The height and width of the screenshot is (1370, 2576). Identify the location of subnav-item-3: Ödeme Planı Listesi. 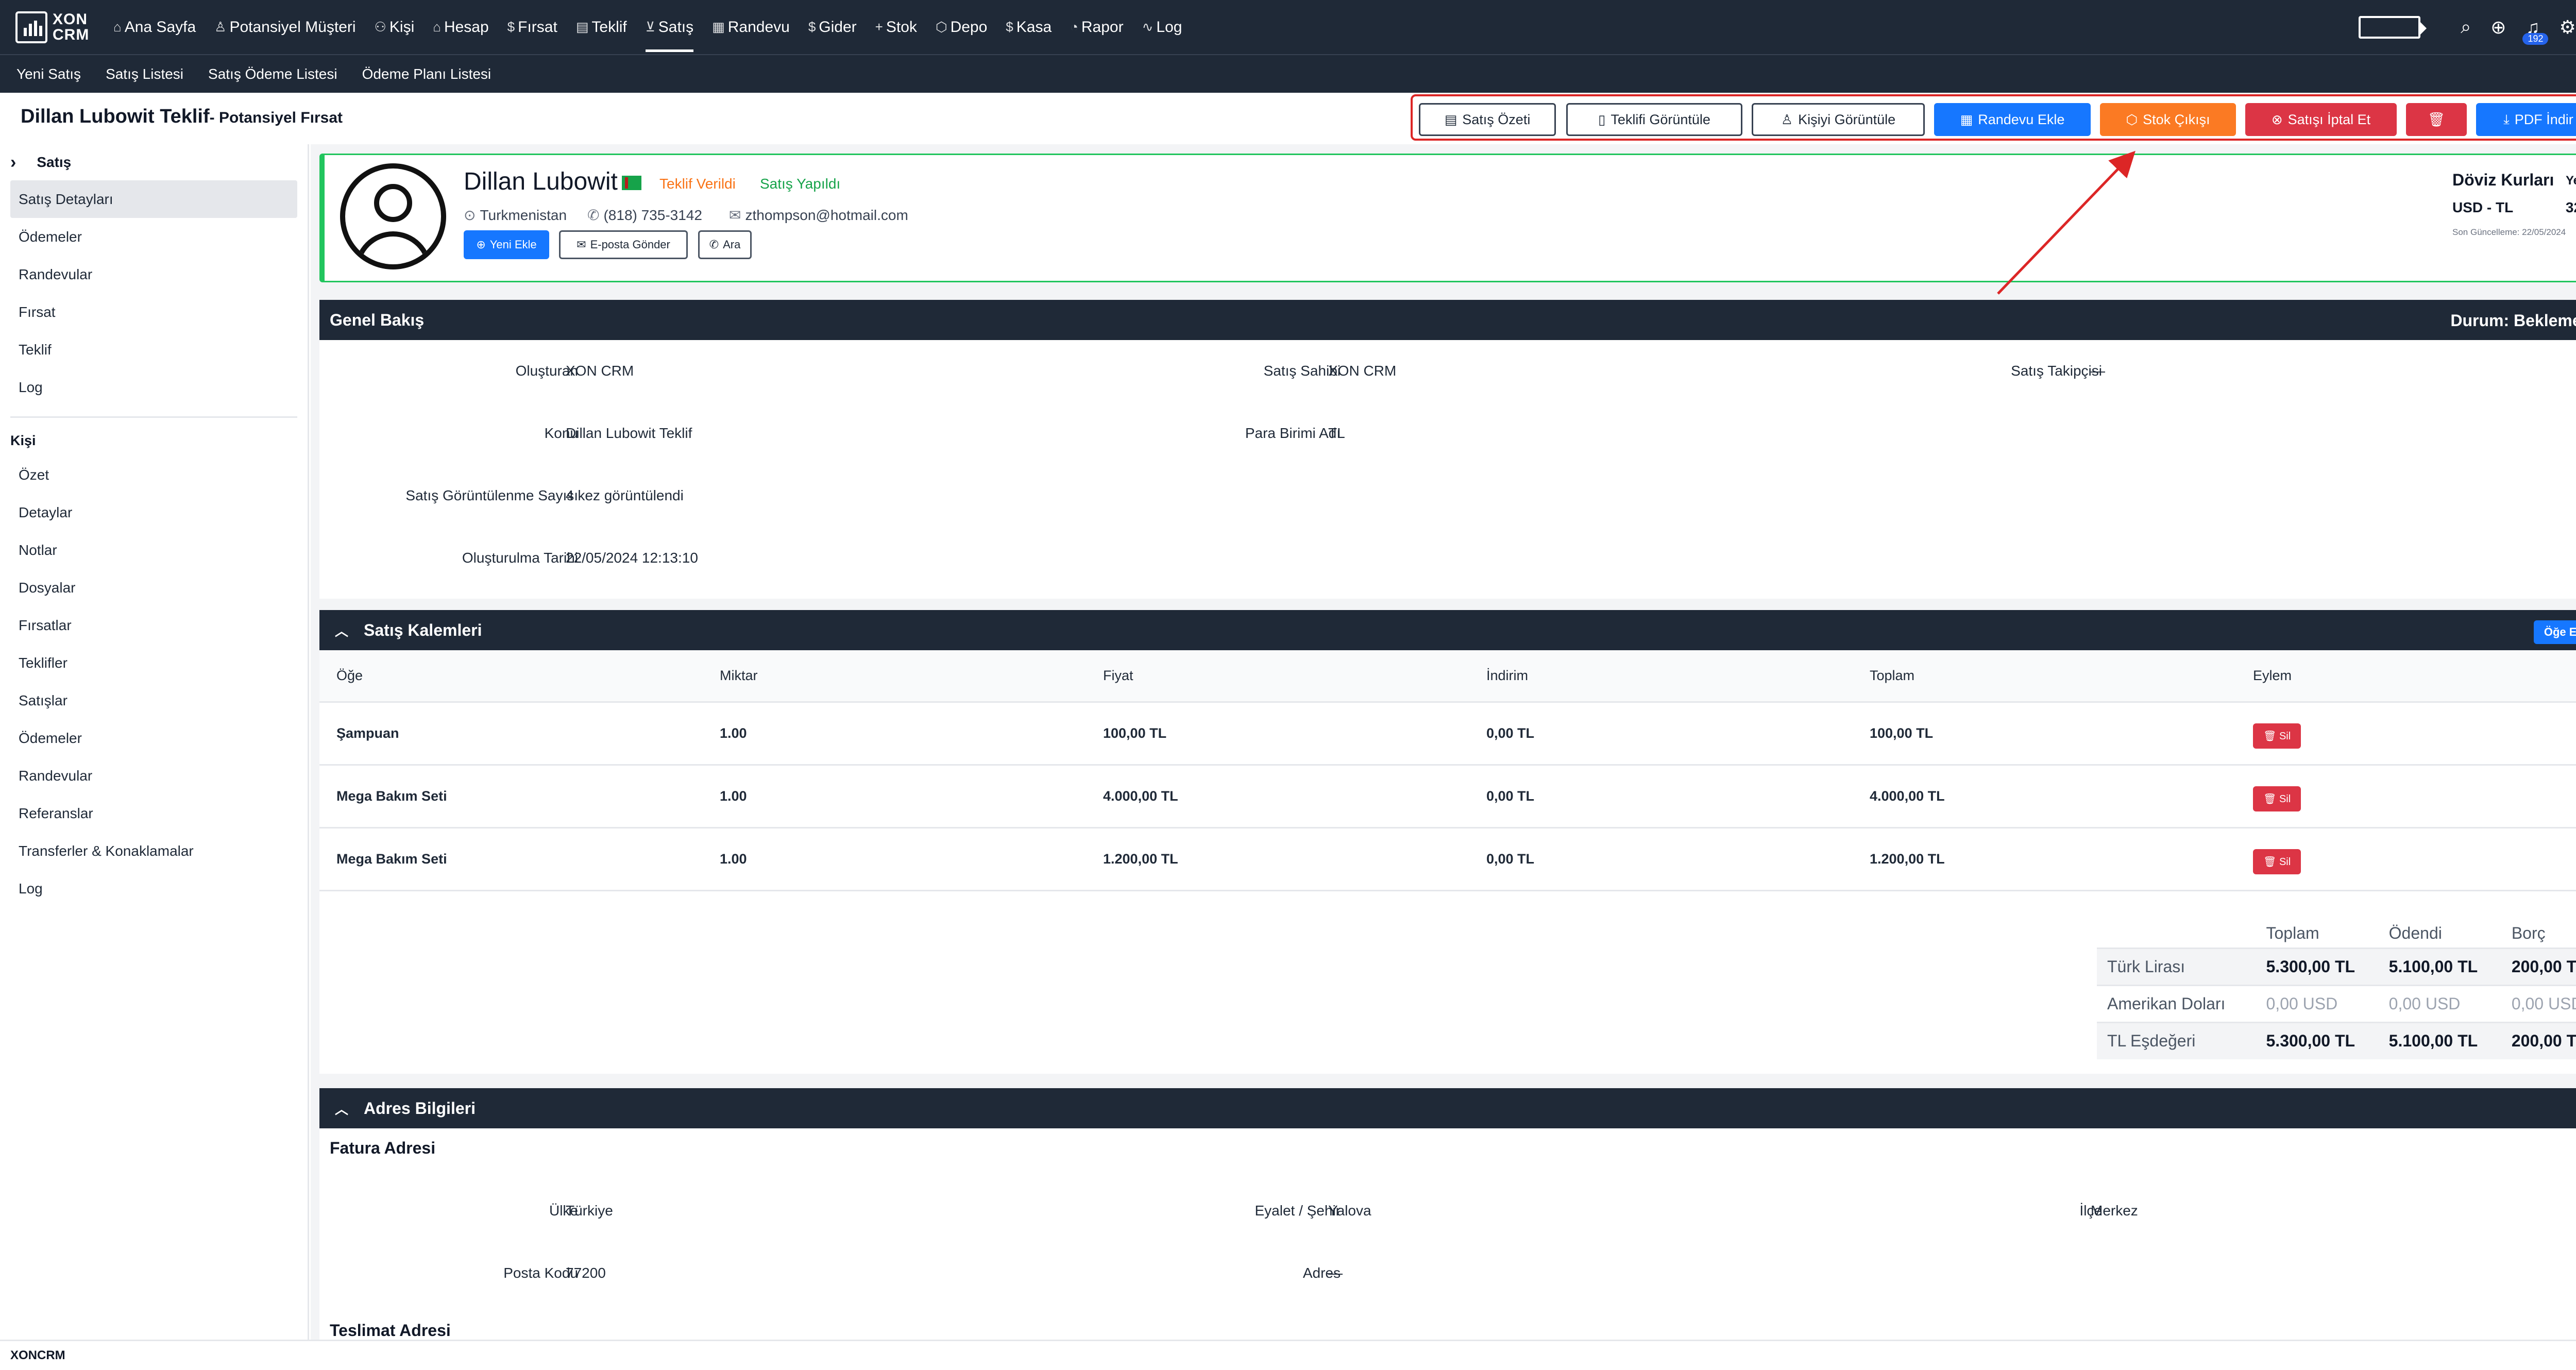
(427, 74).